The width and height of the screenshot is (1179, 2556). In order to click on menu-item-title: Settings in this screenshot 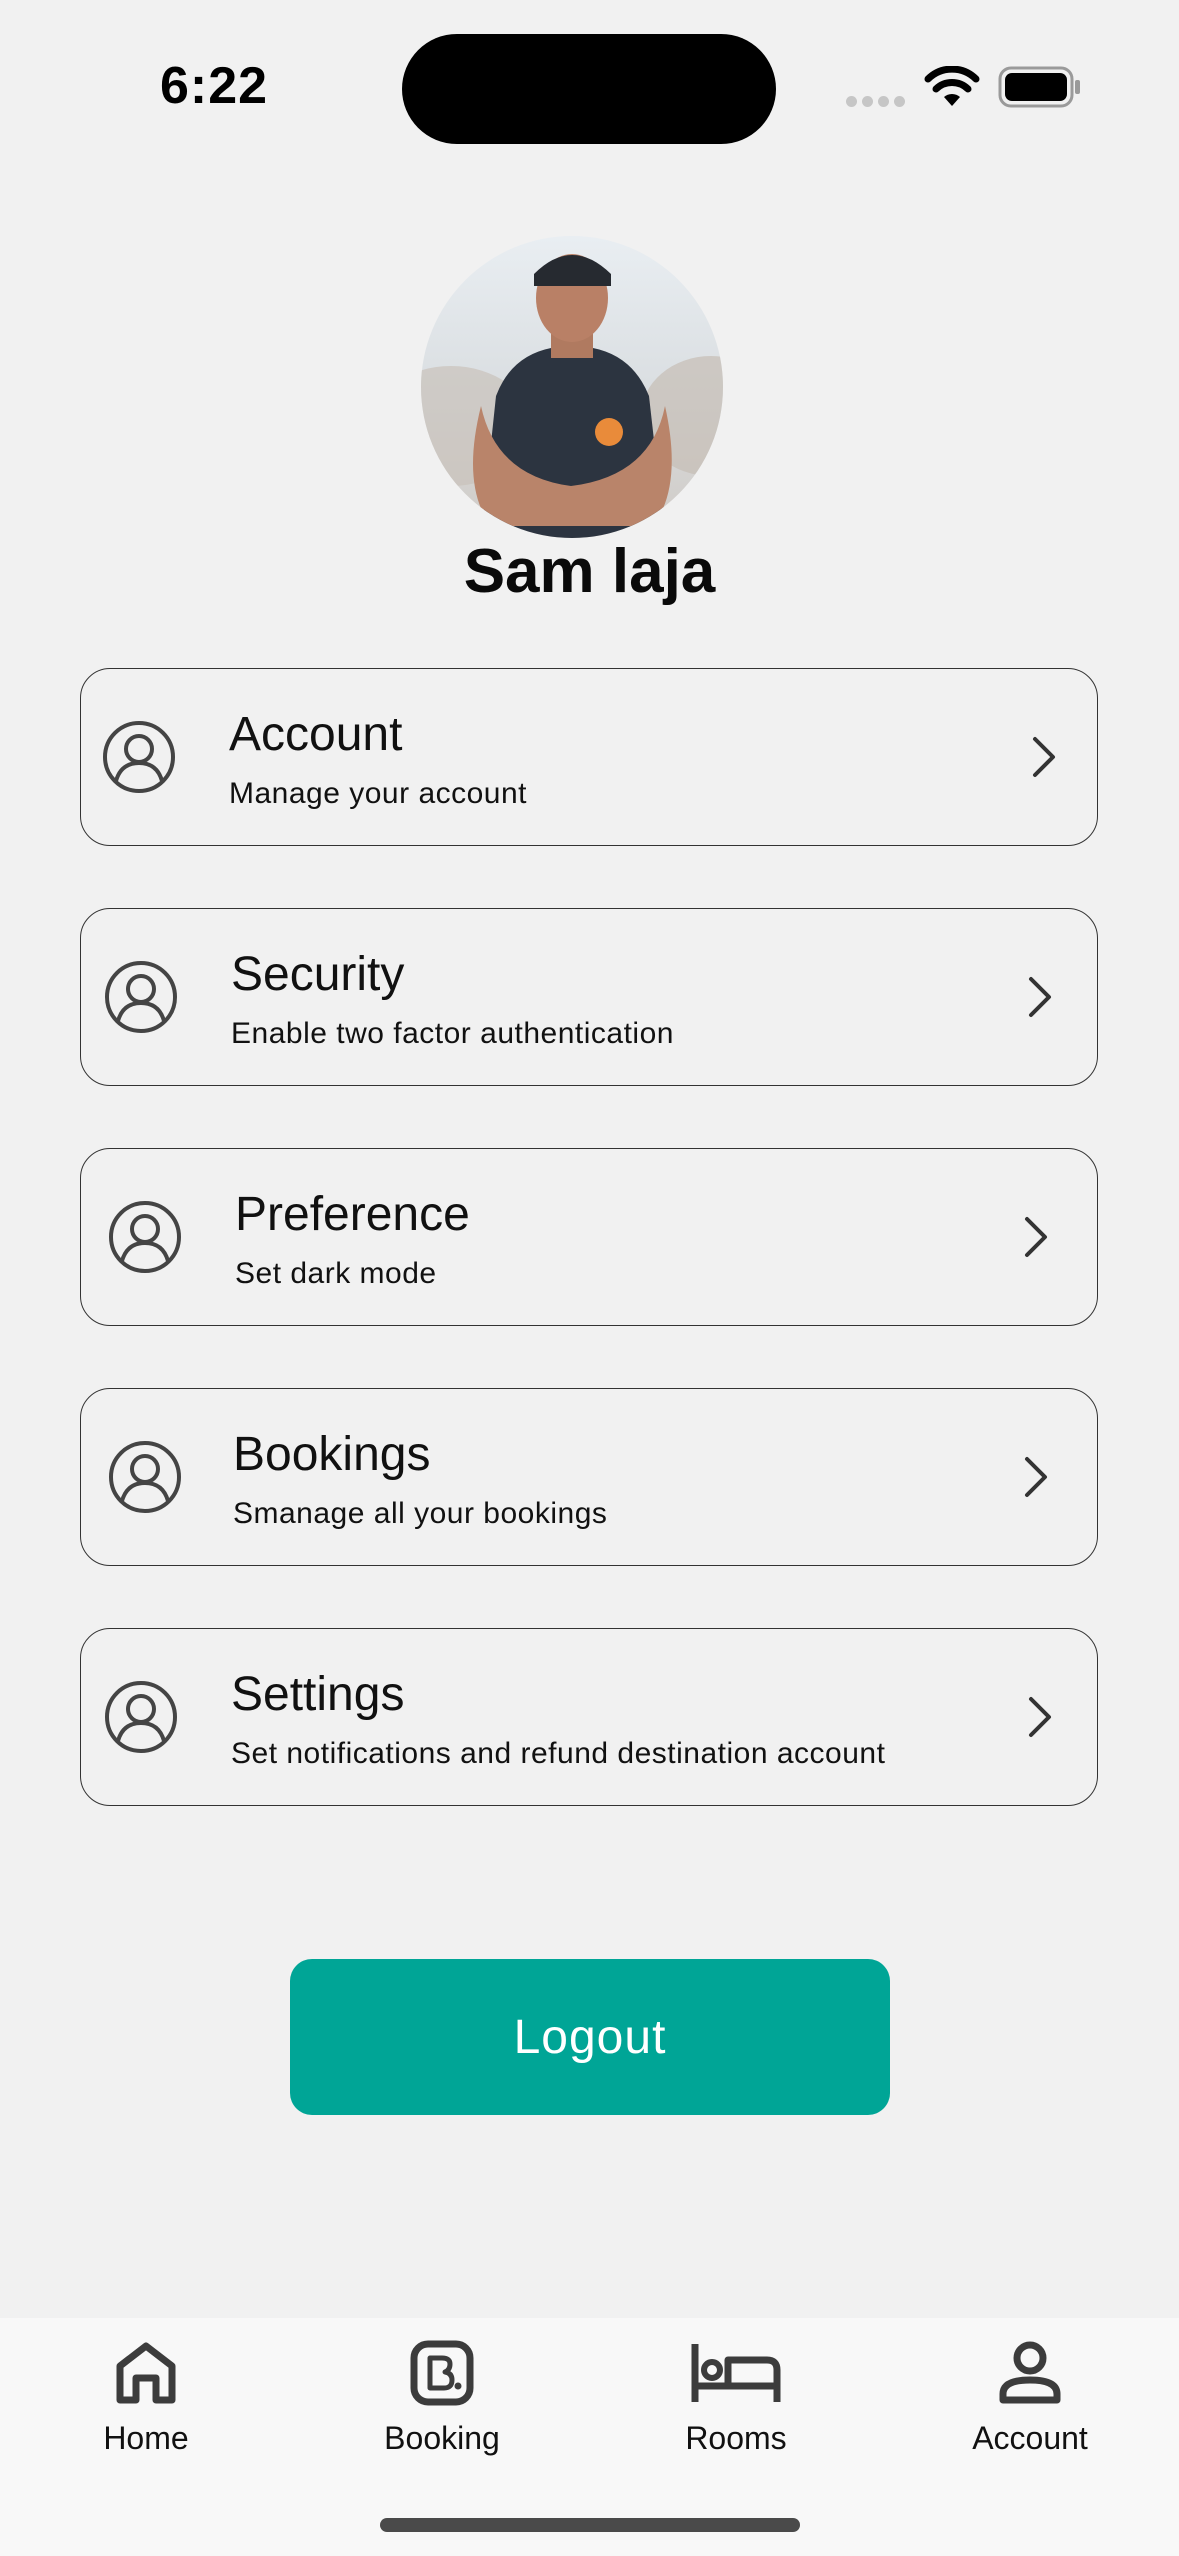, I will do `click(318, 1694)`.